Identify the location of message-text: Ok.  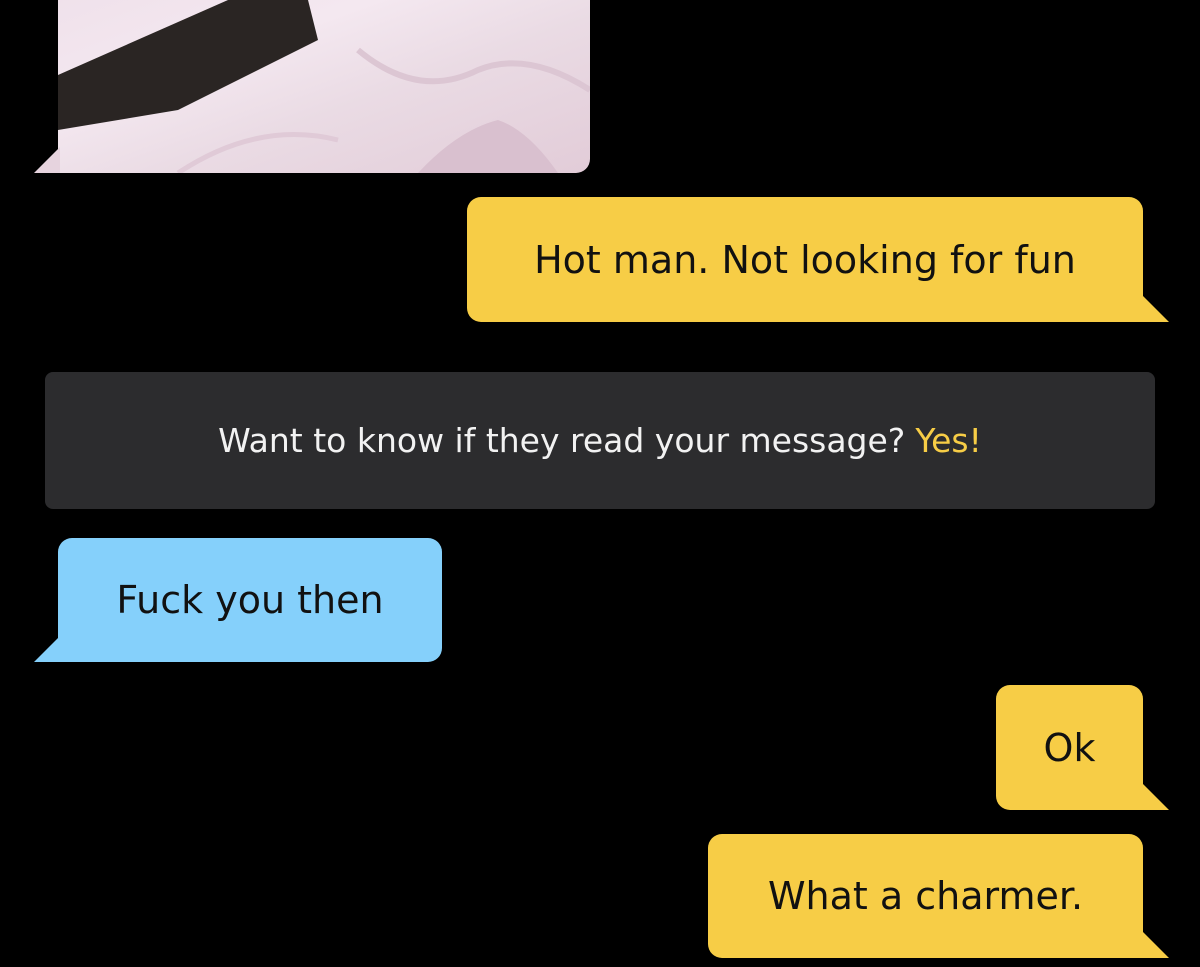
(1069, 747).